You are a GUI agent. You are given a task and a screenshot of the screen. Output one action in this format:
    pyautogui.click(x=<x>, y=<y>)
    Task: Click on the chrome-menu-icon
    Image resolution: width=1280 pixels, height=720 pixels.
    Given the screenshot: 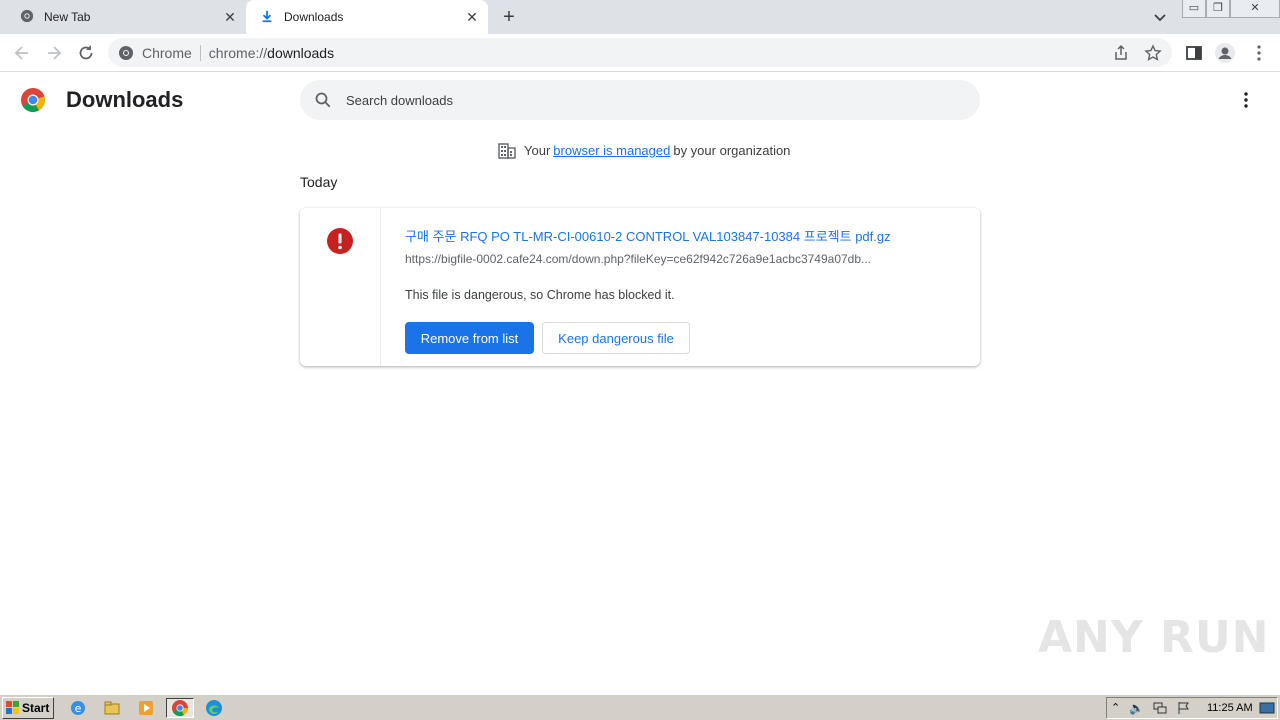 What is the action you would take?
    pyautogui.click(x=1259, y=53)
    